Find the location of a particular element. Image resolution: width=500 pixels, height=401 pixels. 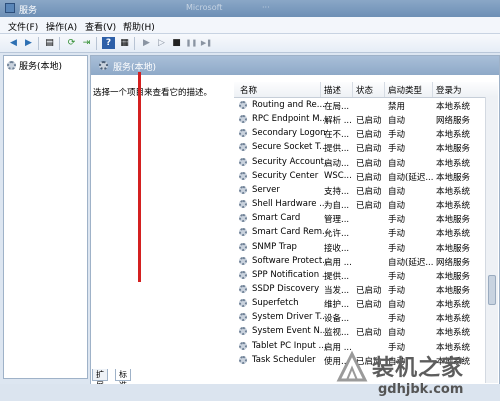

service-name: SNMP Trap is located at coordinates (274, 246).